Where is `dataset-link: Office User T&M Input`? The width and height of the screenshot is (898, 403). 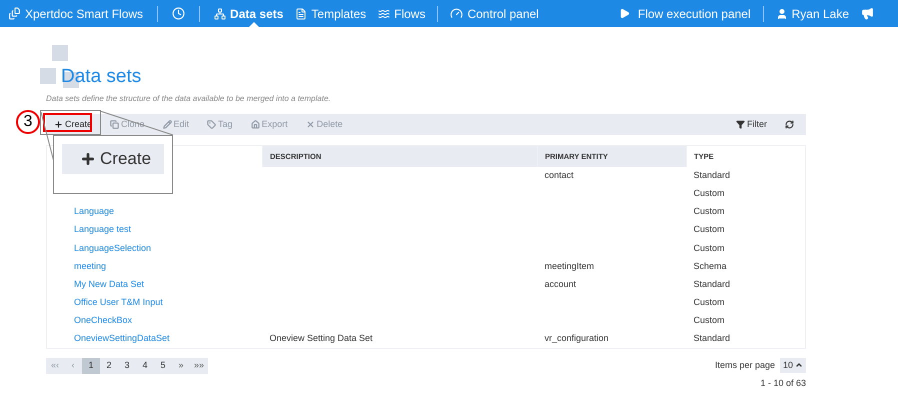
dataset-link: Office User T&M Input is located at coordinates (118, 302).